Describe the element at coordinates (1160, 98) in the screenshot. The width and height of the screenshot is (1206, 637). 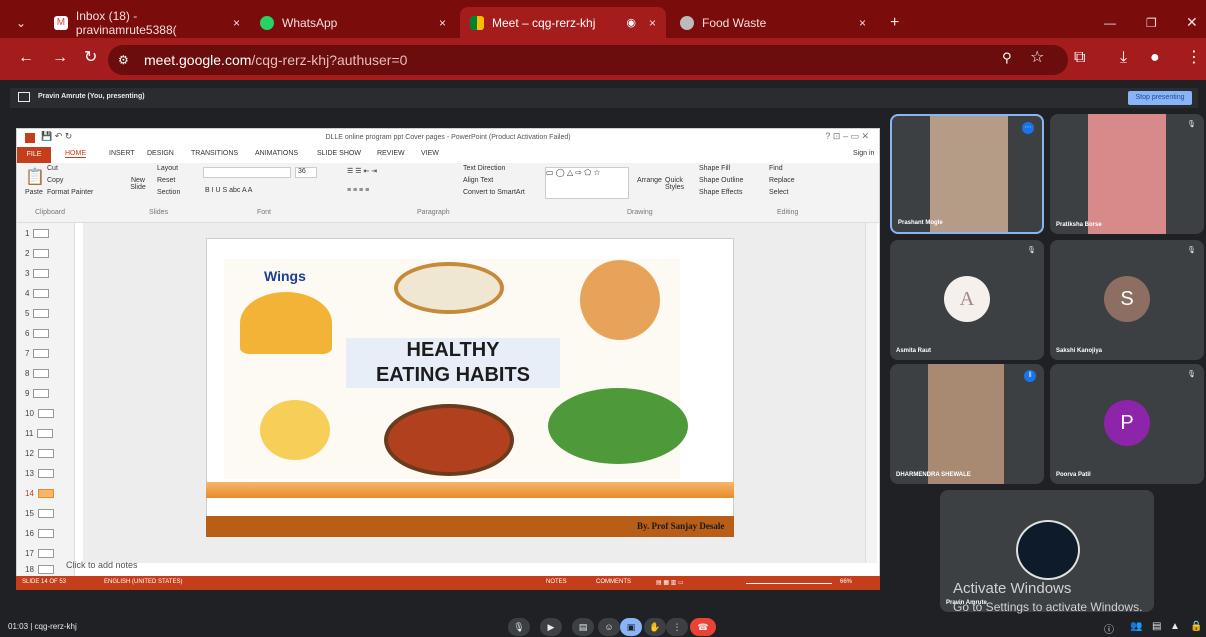
I see `stop-presenting-button: Stop presenting` at that location.